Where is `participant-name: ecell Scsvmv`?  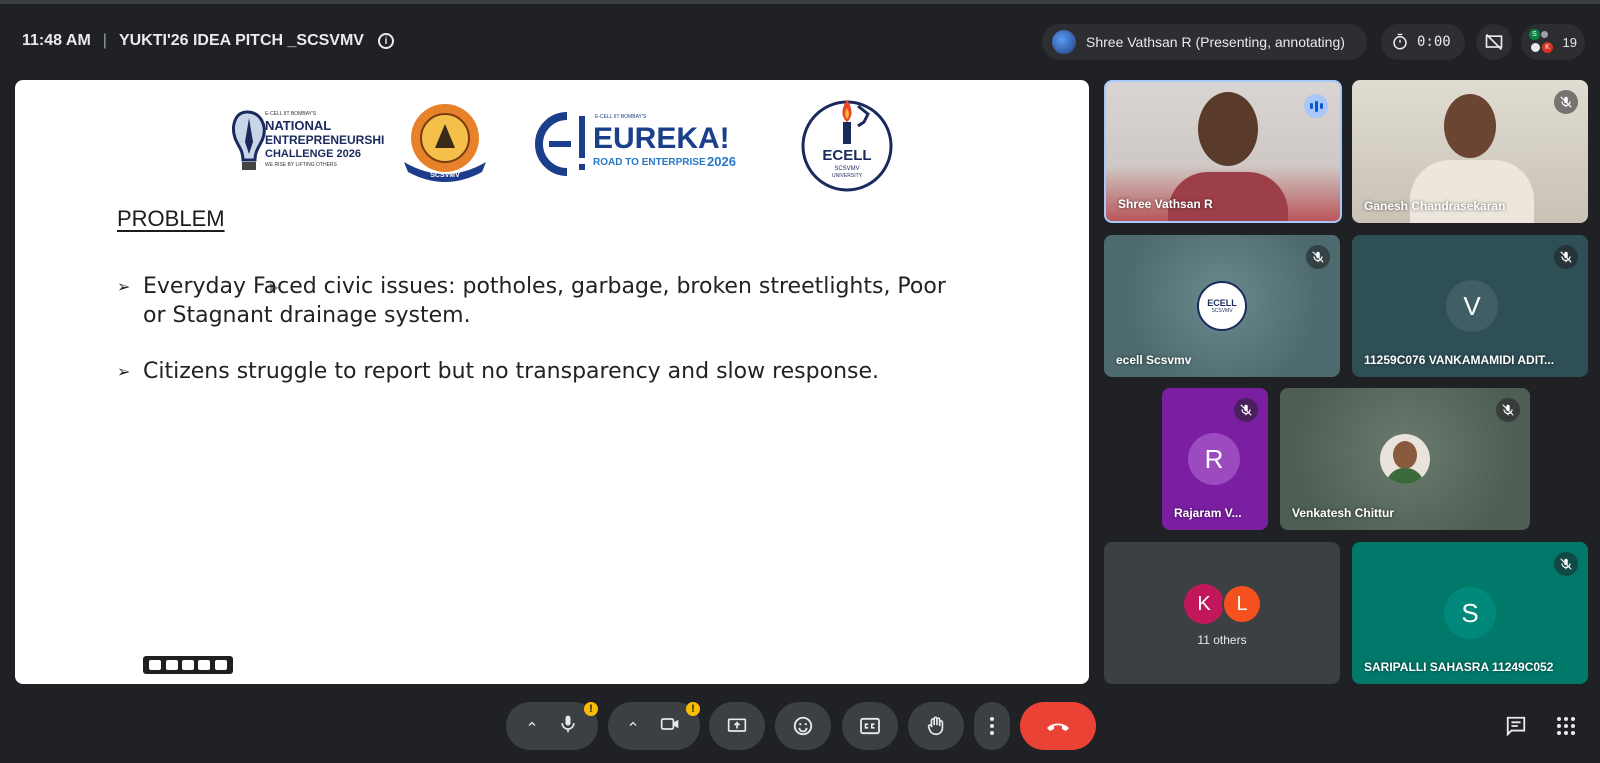
participant-name: ecell Scsvmv is located at coordinates (1154, 360).